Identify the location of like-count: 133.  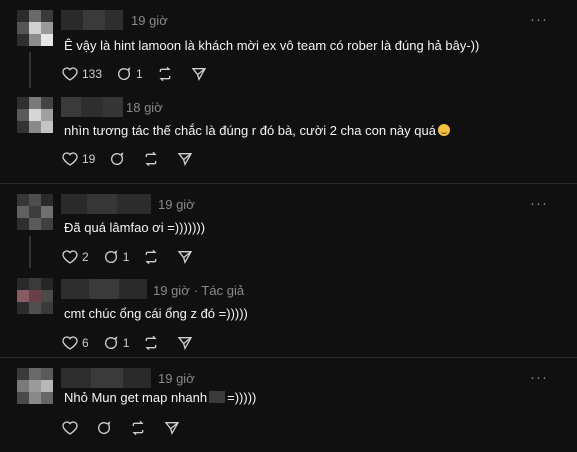
(92, 74).